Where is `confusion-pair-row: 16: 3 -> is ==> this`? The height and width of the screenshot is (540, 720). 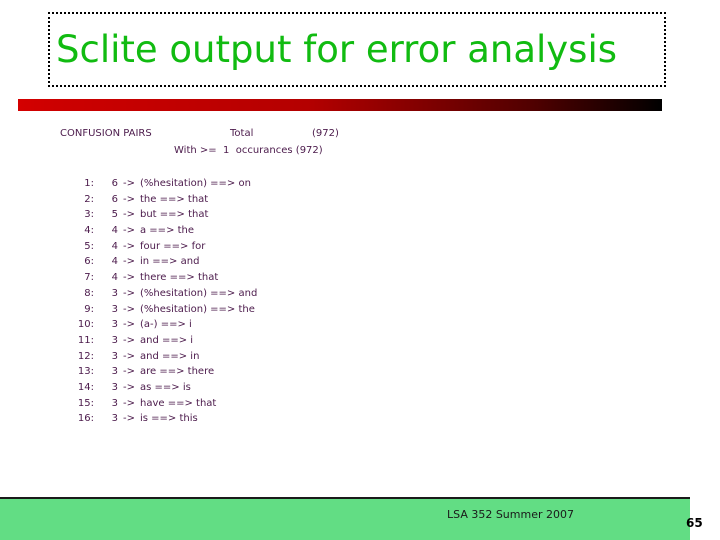
confusion-pair-row: 16: 3 -> is ==> this is located at coordinates (270, 419).